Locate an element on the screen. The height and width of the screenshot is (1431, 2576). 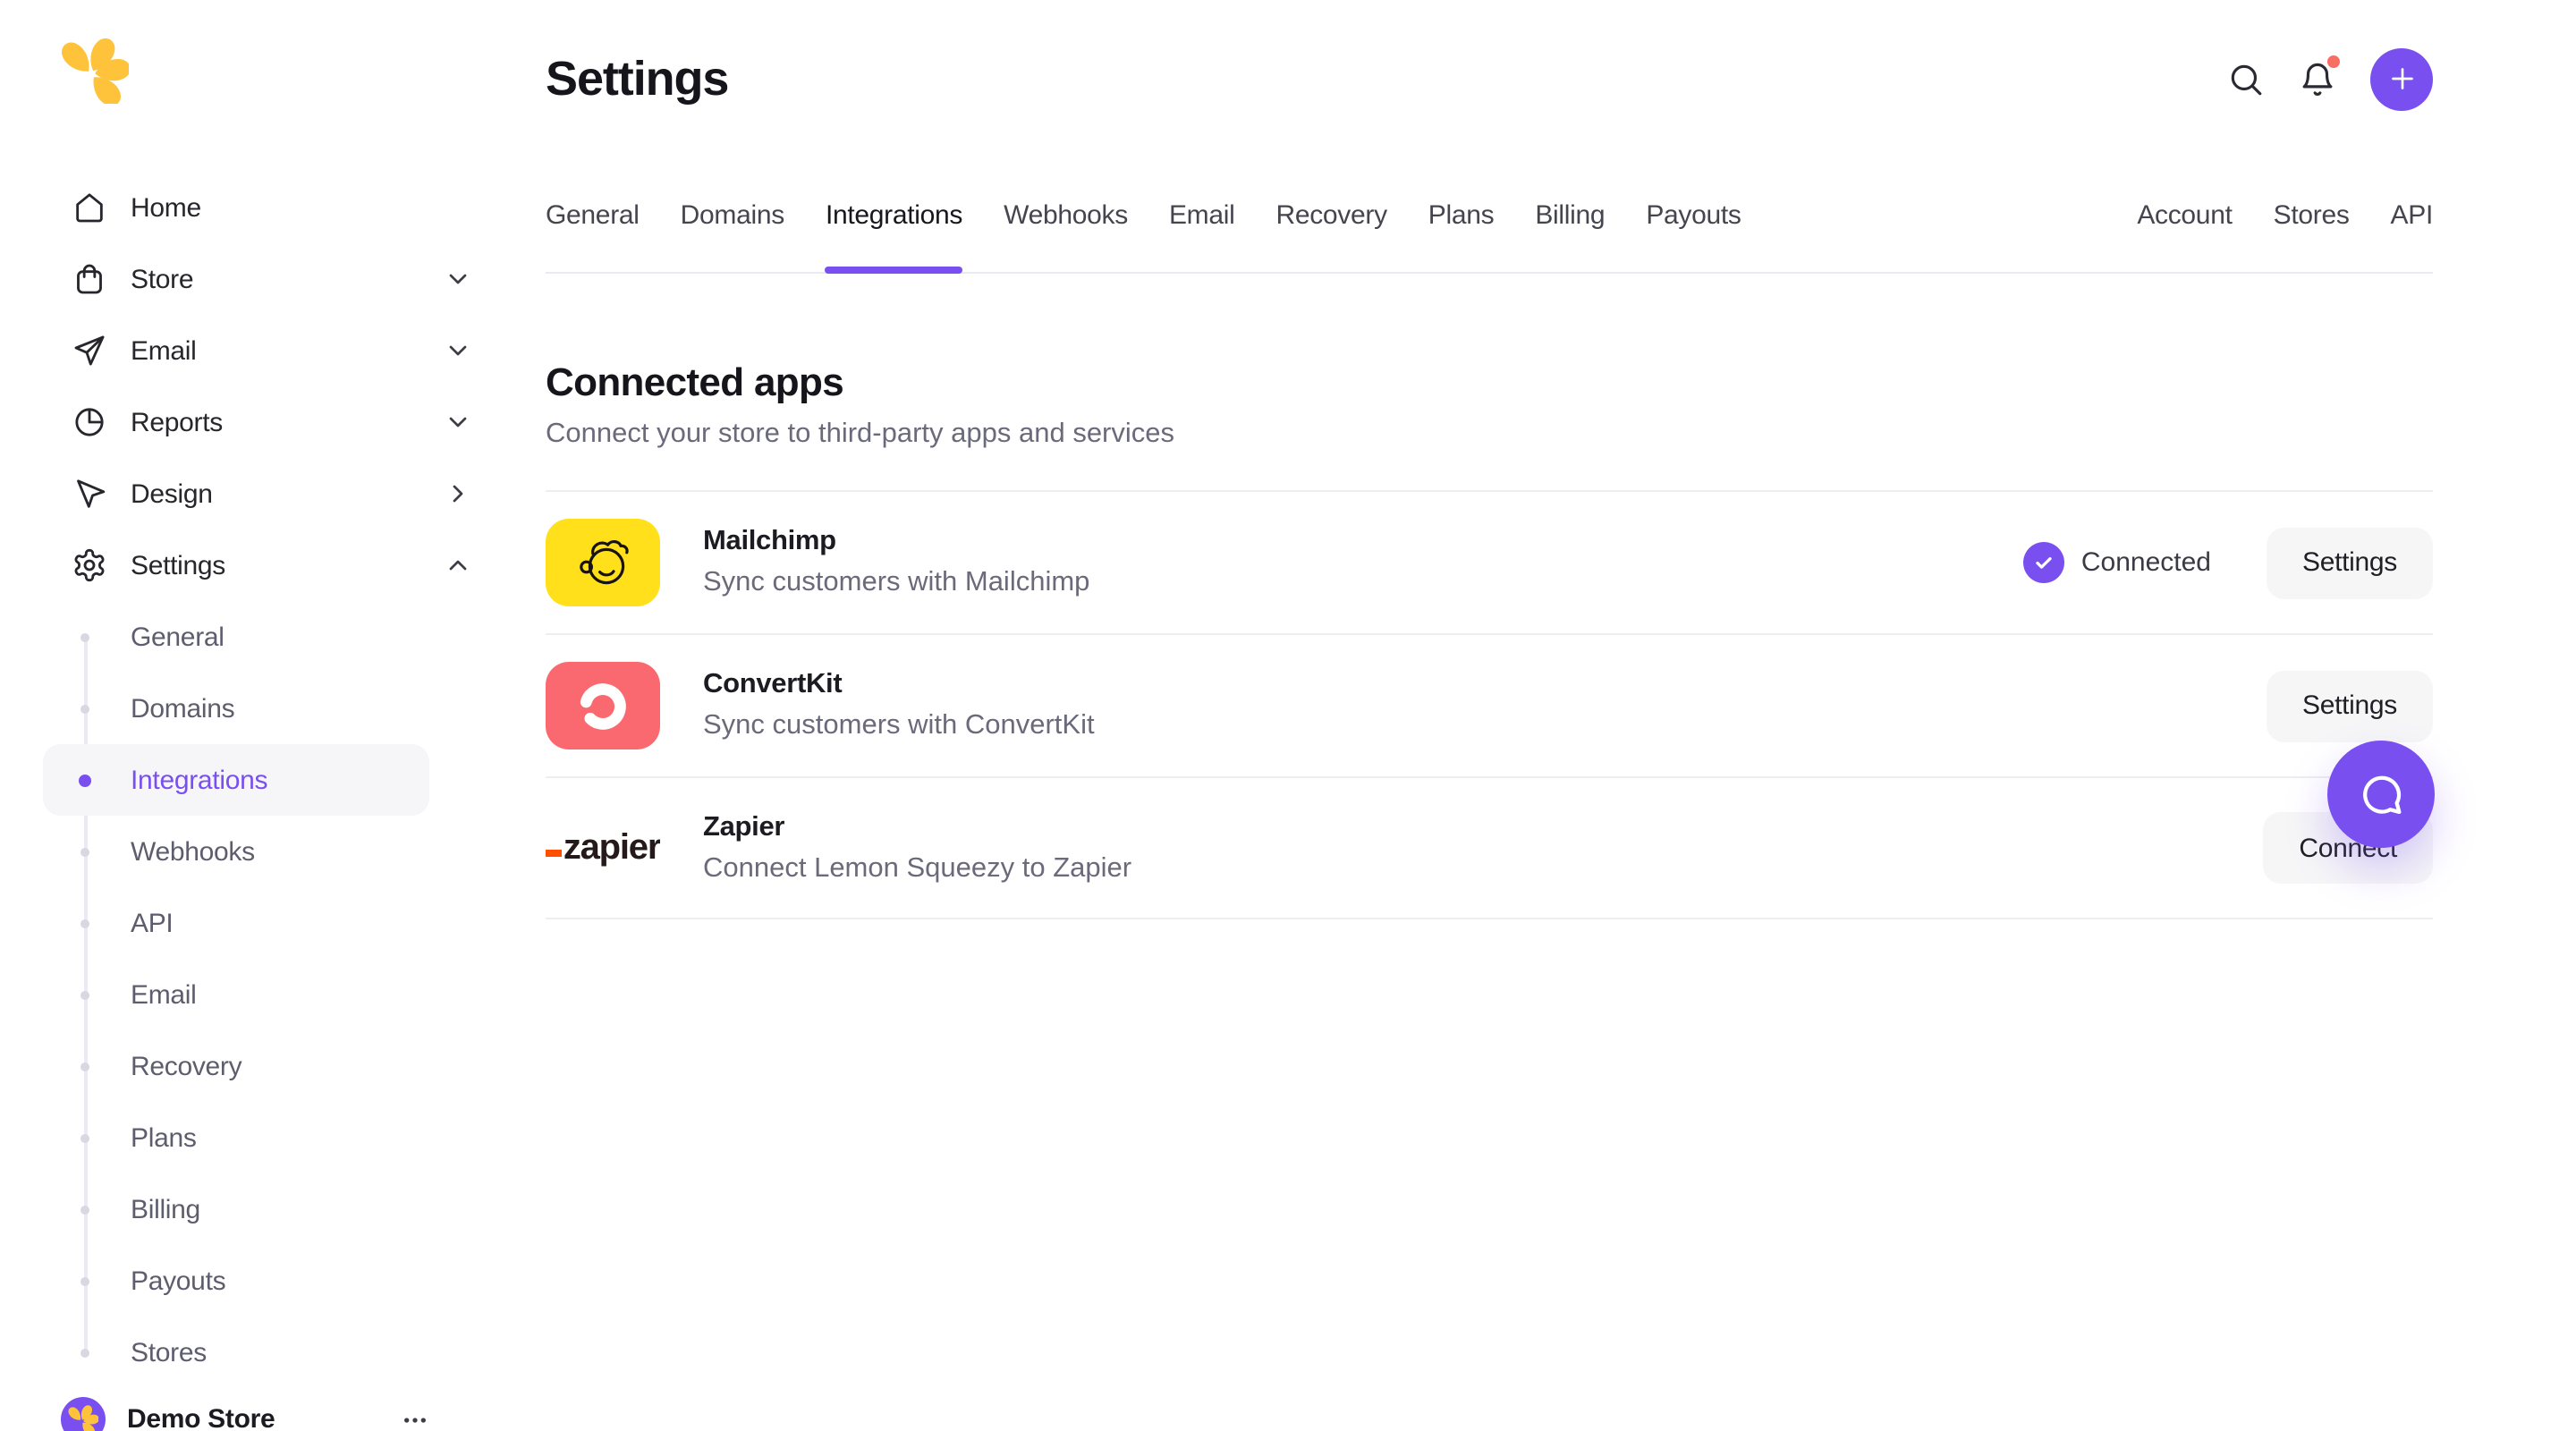
home-icon is located at coordinates (89, 208).